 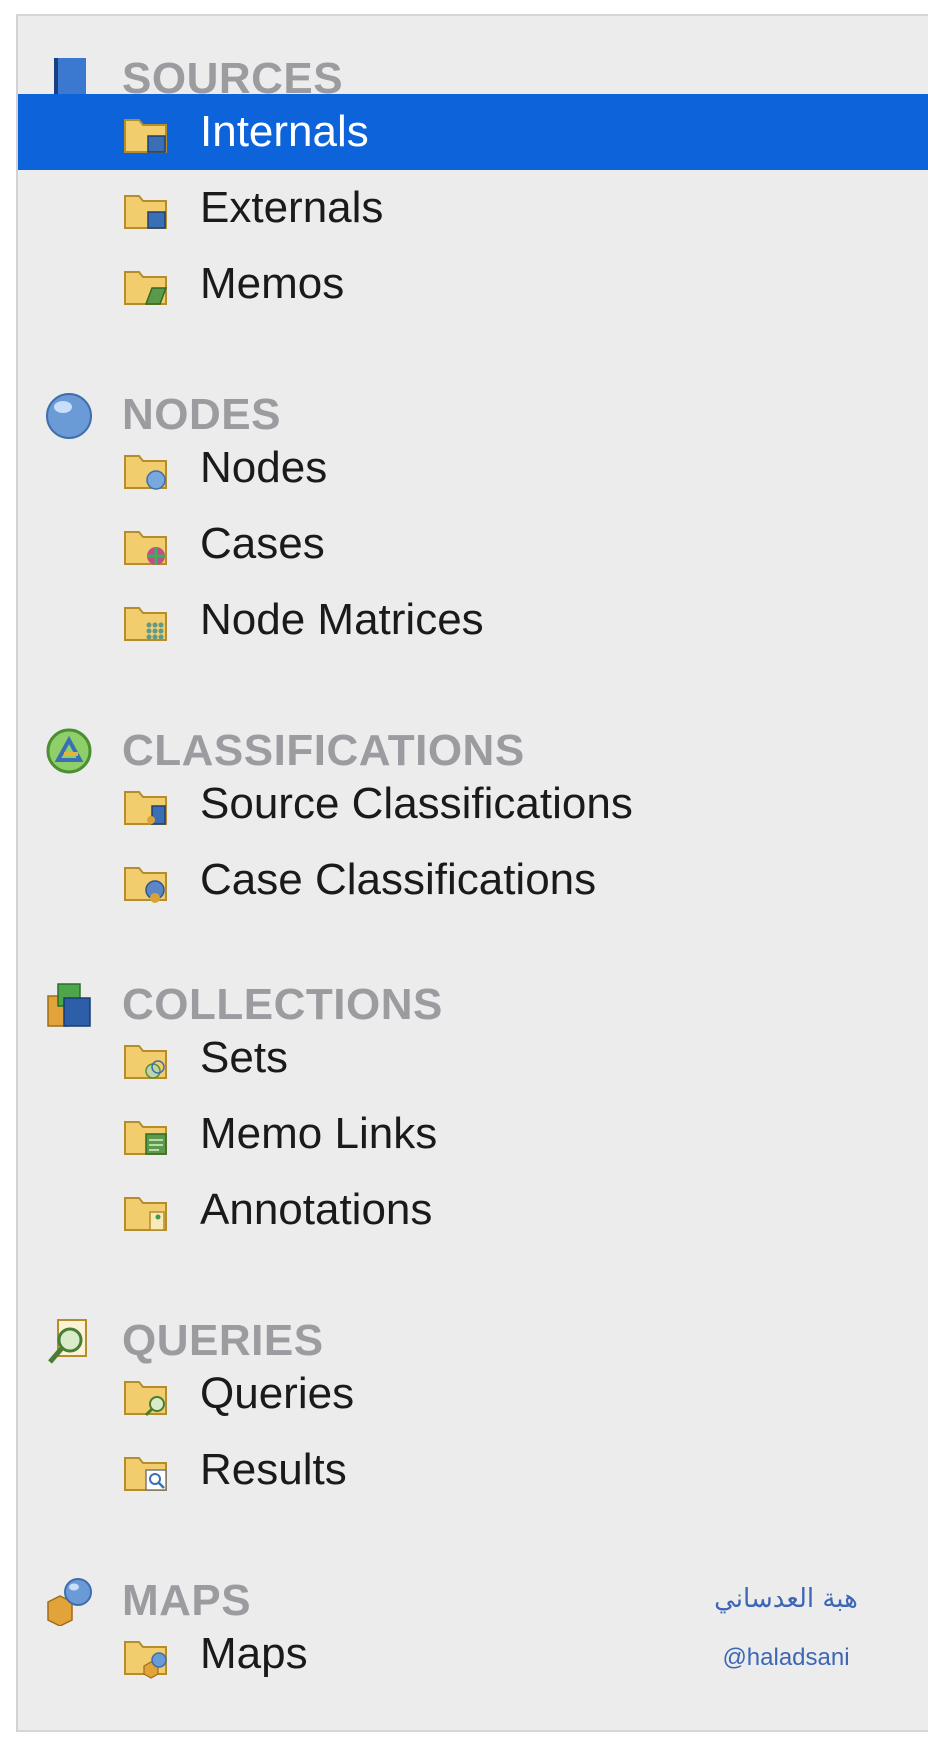 I want to click on folder-results-icon, so click(x=145, y=1474).